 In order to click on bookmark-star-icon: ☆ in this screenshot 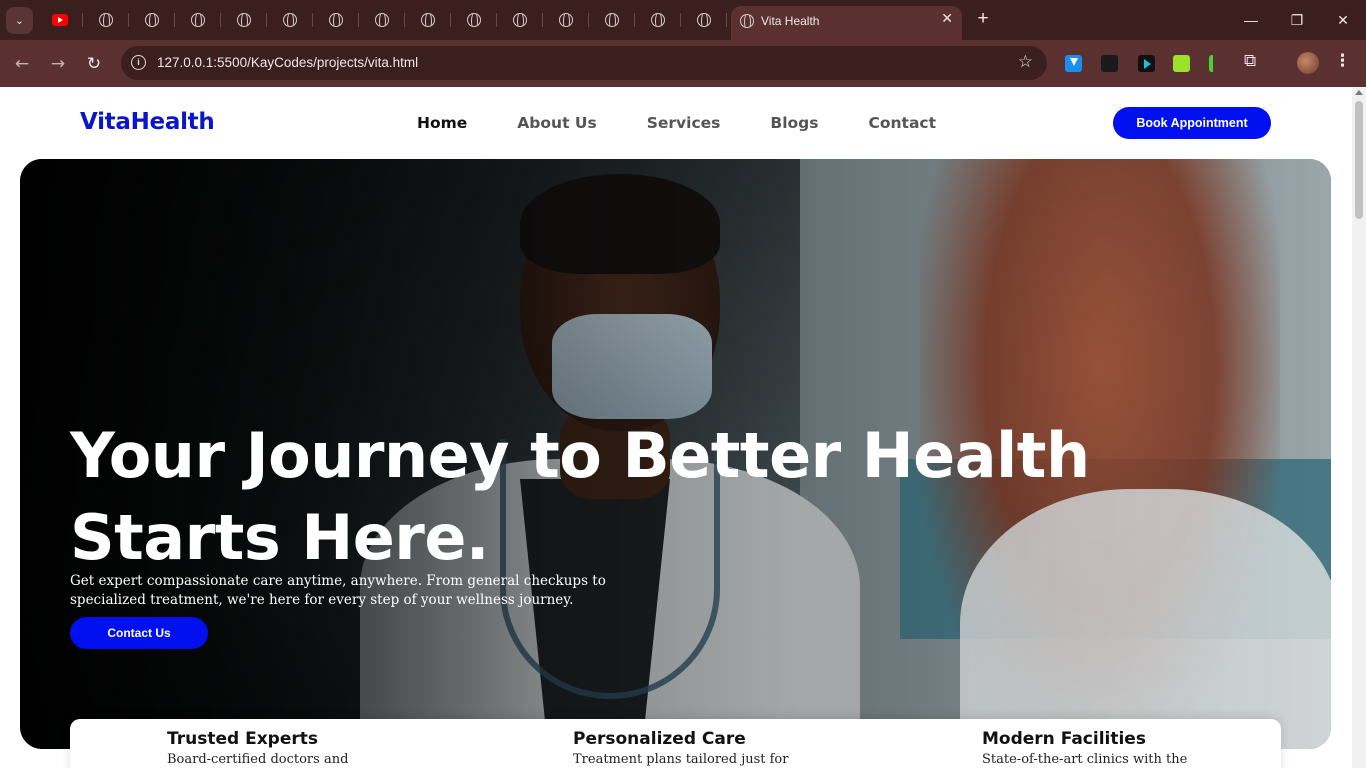, I will do `click(1025, 62)`.